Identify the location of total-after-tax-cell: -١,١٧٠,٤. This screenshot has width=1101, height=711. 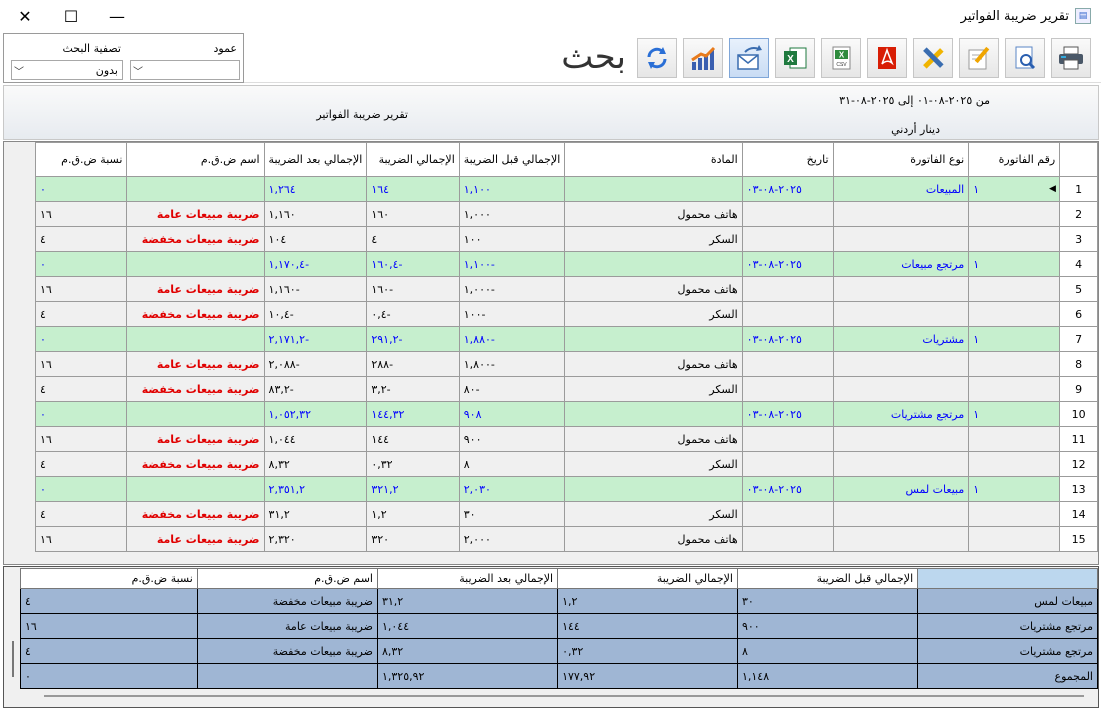
(315, 264).